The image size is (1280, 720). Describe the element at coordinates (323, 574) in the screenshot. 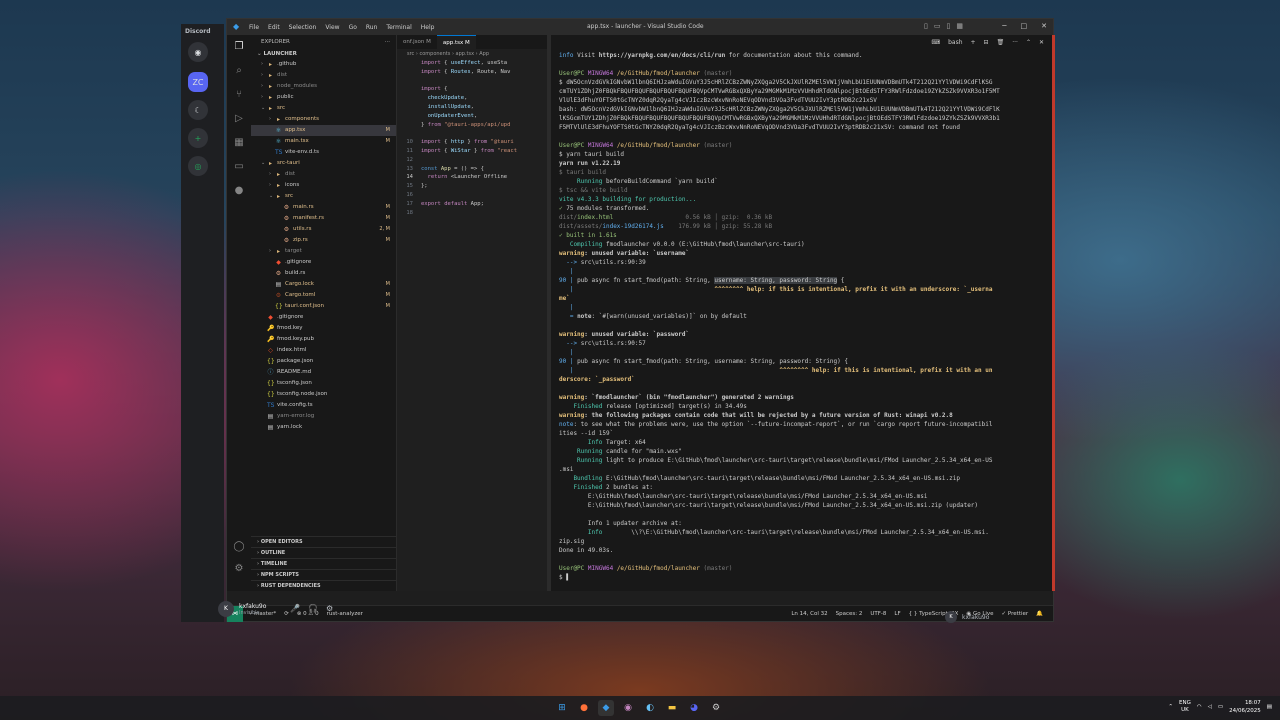

I see `section-npm-scripts: › NPM SCRIPTS` at that location.